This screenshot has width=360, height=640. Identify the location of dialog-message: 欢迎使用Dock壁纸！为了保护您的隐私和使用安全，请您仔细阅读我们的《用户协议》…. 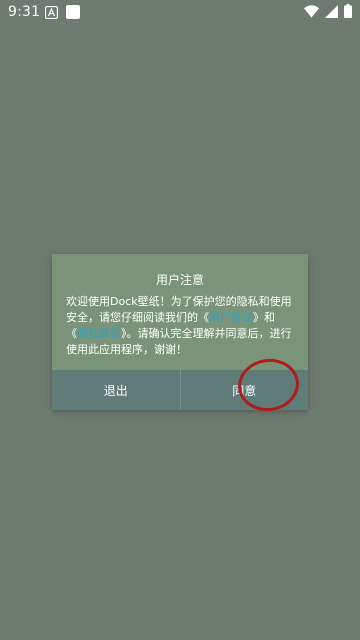
(181, 326).